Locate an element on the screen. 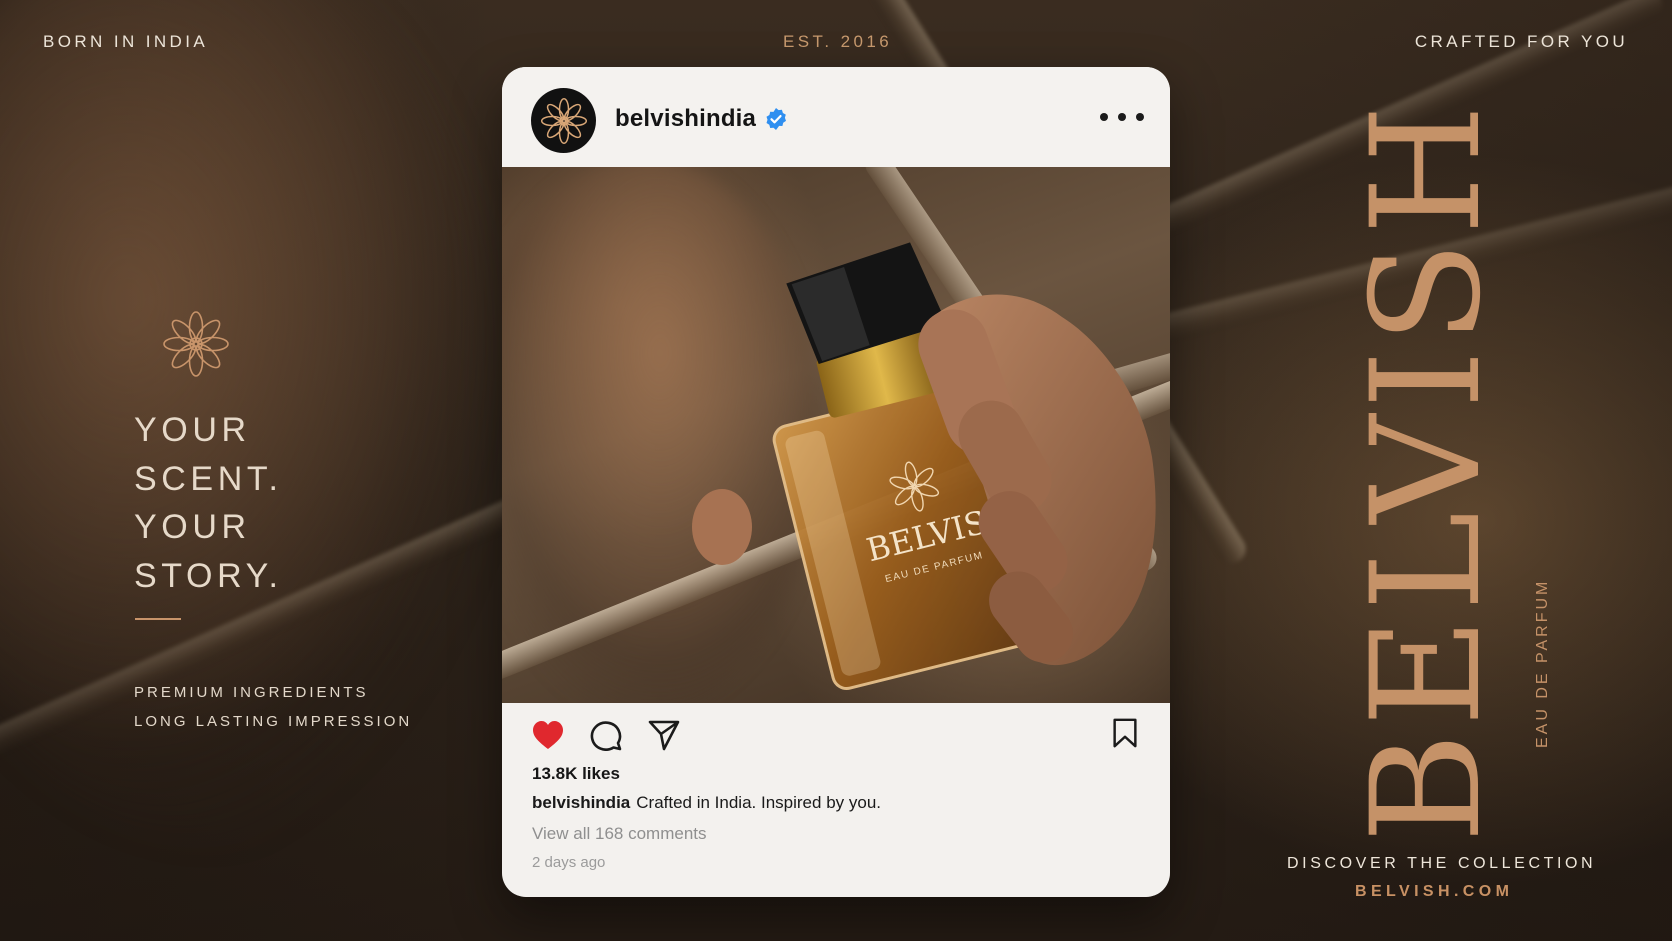 The width and height of the screenshot is (1672, 941). comment-button is located at coordinates (606, 735).